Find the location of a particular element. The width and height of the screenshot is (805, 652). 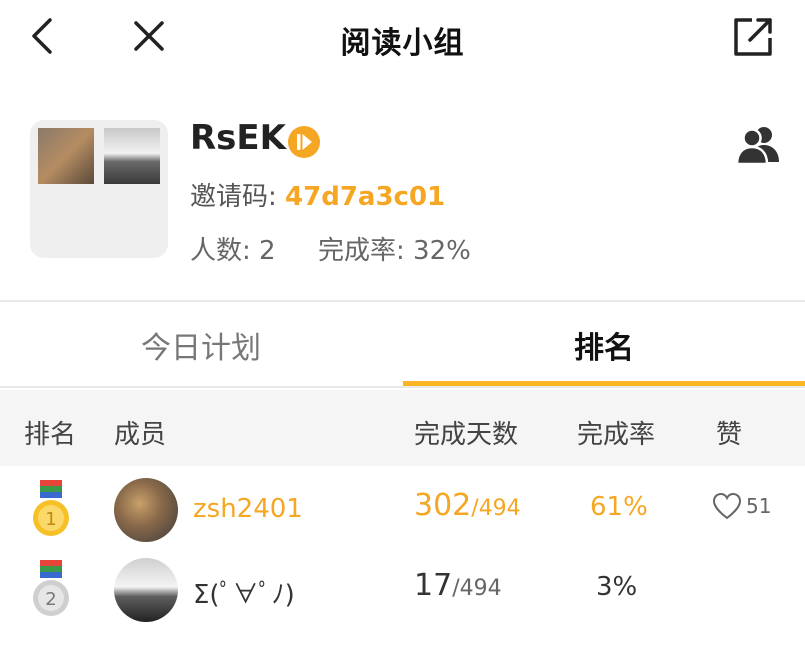

table-row: 2 Σ(ﾟ∀ﾟﾉ) 17/494 3% is located at coordinates (402, 590).